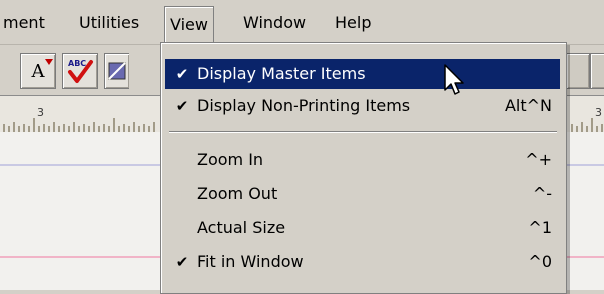 The height and width of the screenshot is (294, 604). I want to click on menu-item-zoom-out: Zoom Out ^-, so click(362, 194).